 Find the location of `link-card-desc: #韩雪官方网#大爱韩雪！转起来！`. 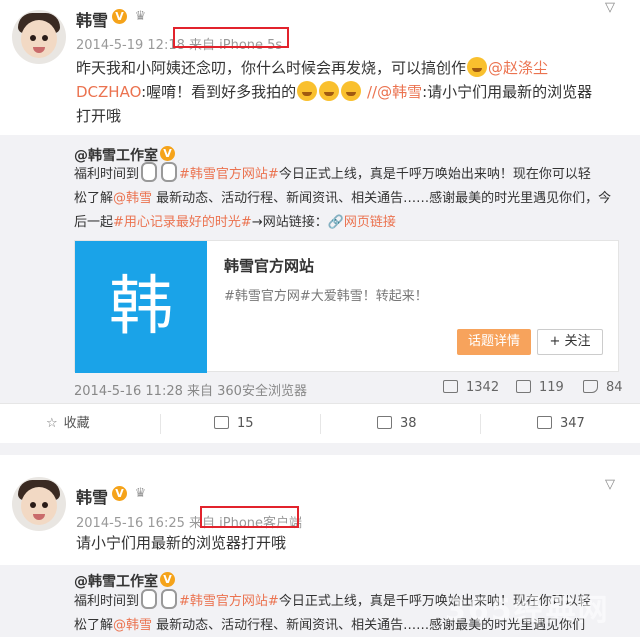

link-card-desc: #韩雪官方网#大爱韩雪！转起来！ is located at coordinates (326, 296).